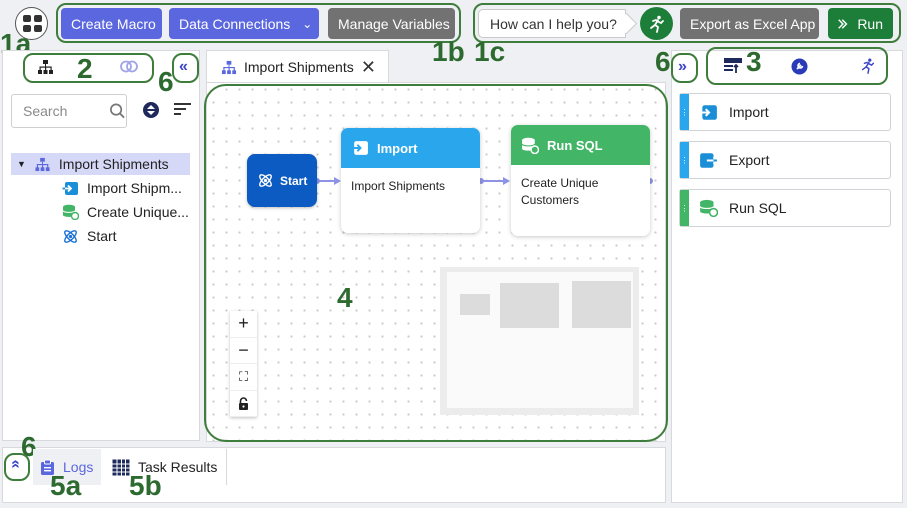 The image size is (907, 508). Describe the element at coordinates (868, 68) in the screenshot. I see `runner-tab-icon` at that location.